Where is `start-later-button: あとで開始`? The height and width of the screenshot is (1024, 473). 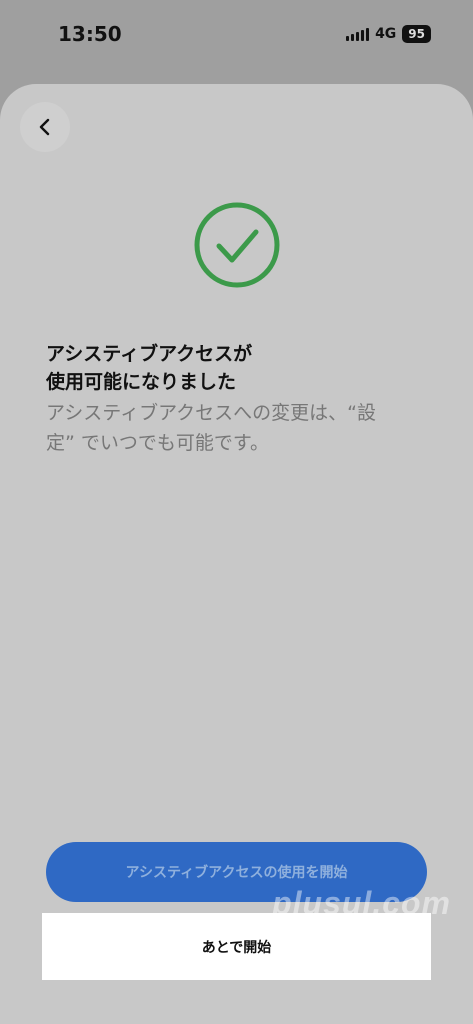 start-later-button: あとで開始 is located at coordinates (236, 946).